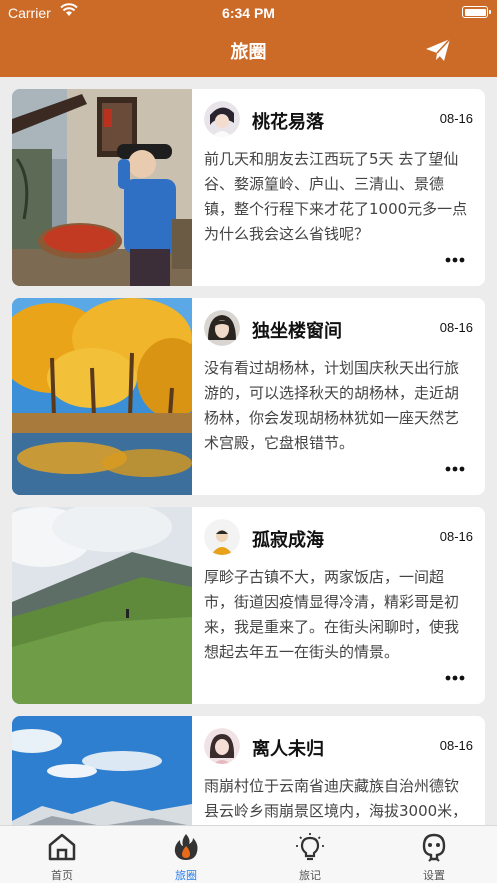  I want to click on tab-label: 首页, so click(62, 875).